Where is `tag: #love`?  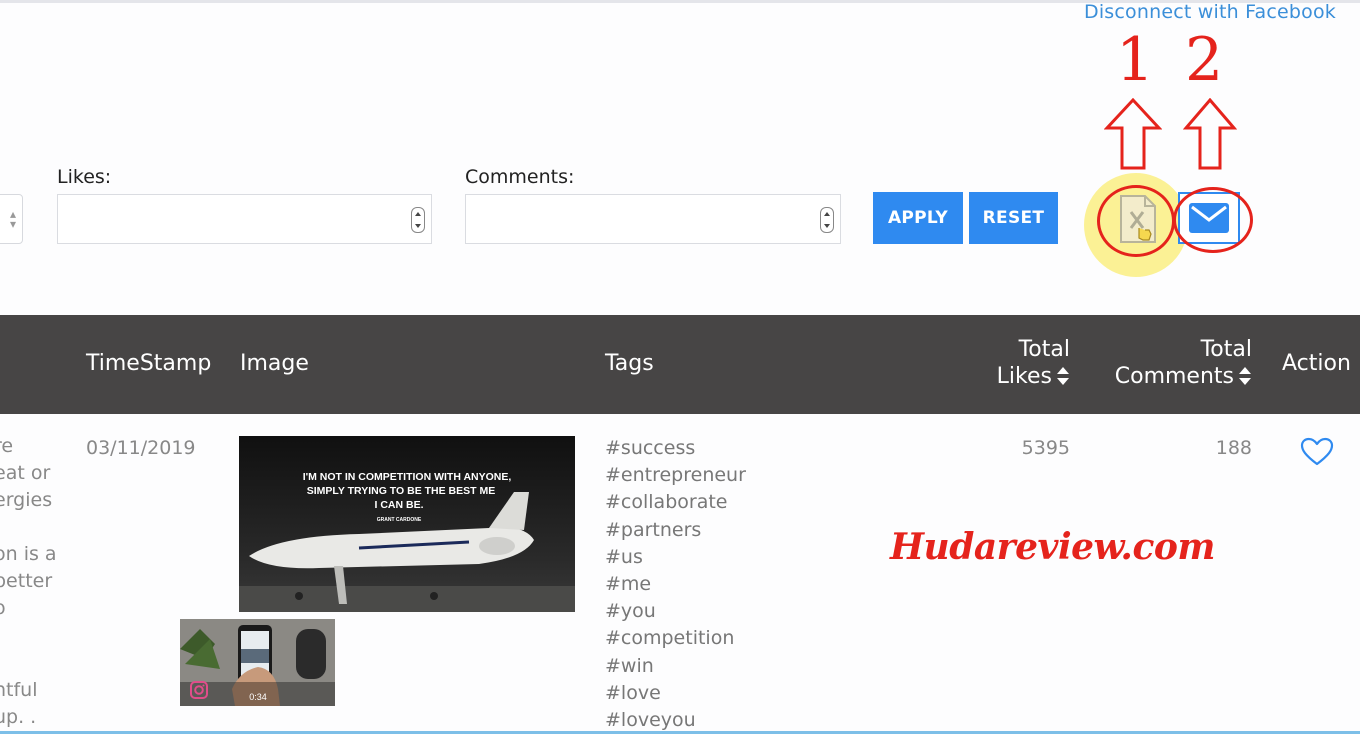
tag: #love is located at coordinates (633, 692).